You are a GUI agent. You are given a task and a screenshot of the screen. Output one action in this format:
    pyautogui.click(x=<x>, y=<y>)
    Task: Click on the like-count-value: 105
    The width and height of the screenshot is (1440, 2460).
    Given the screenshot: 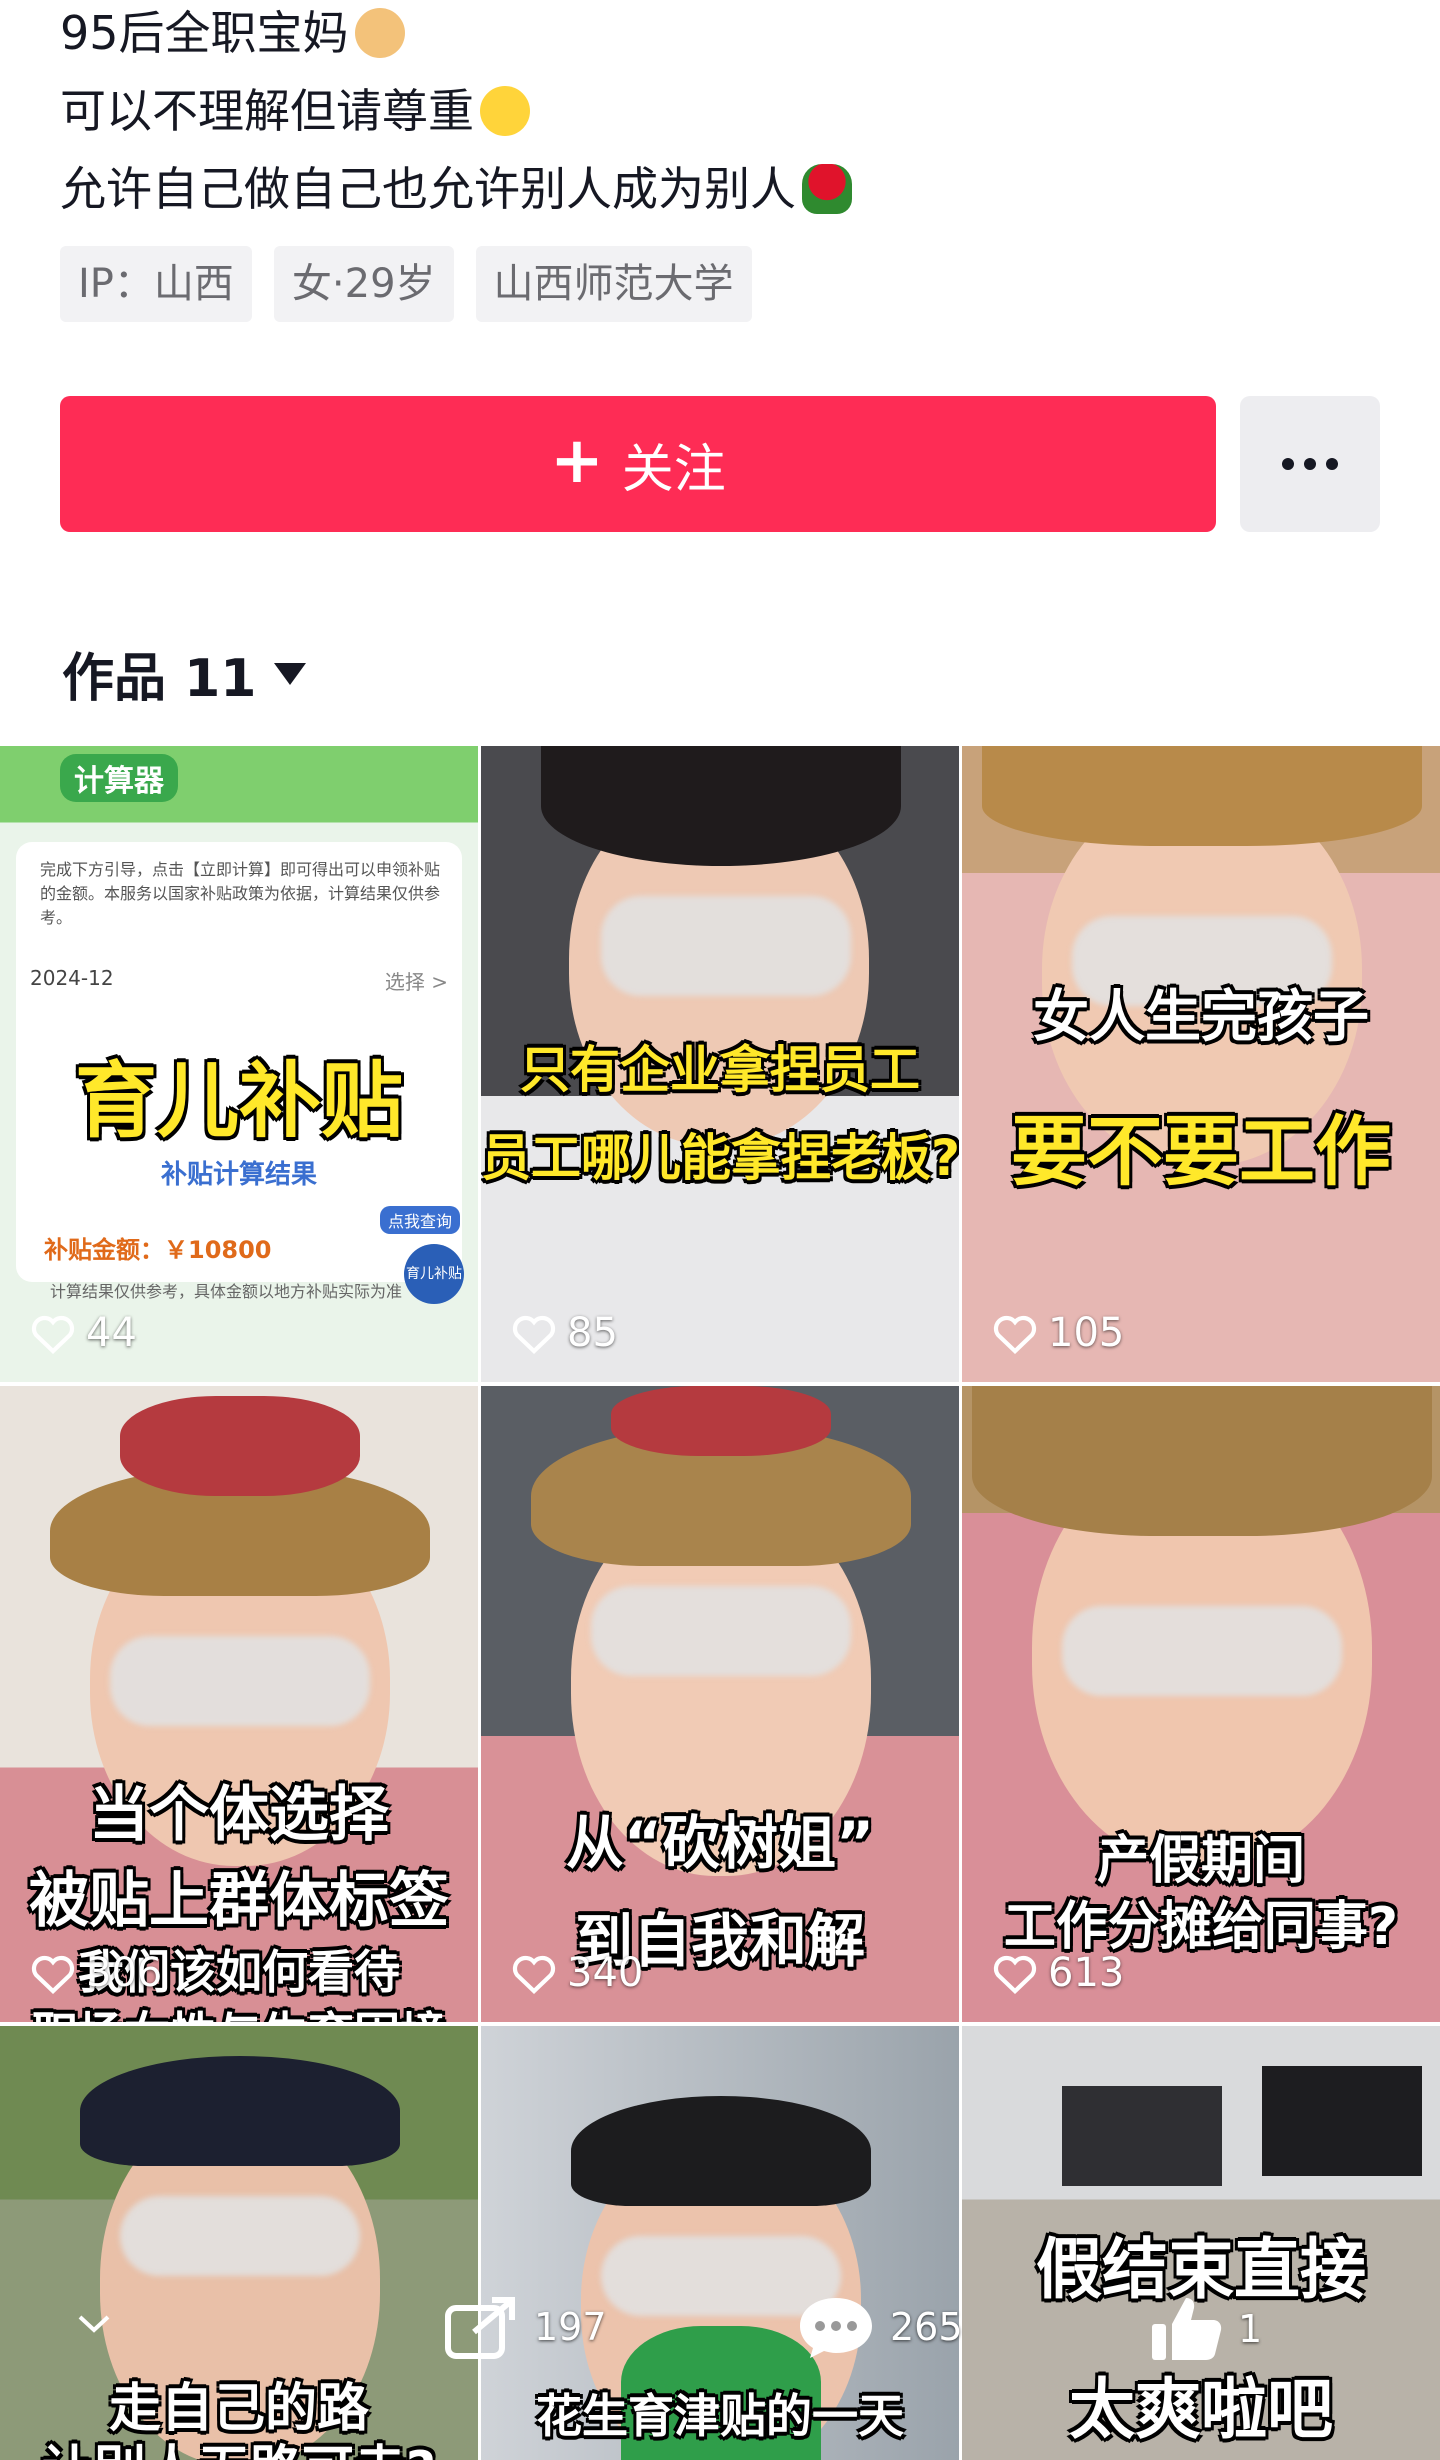 What is the action you would take?
    pyautogui.click(x=1086, y=1333)
    